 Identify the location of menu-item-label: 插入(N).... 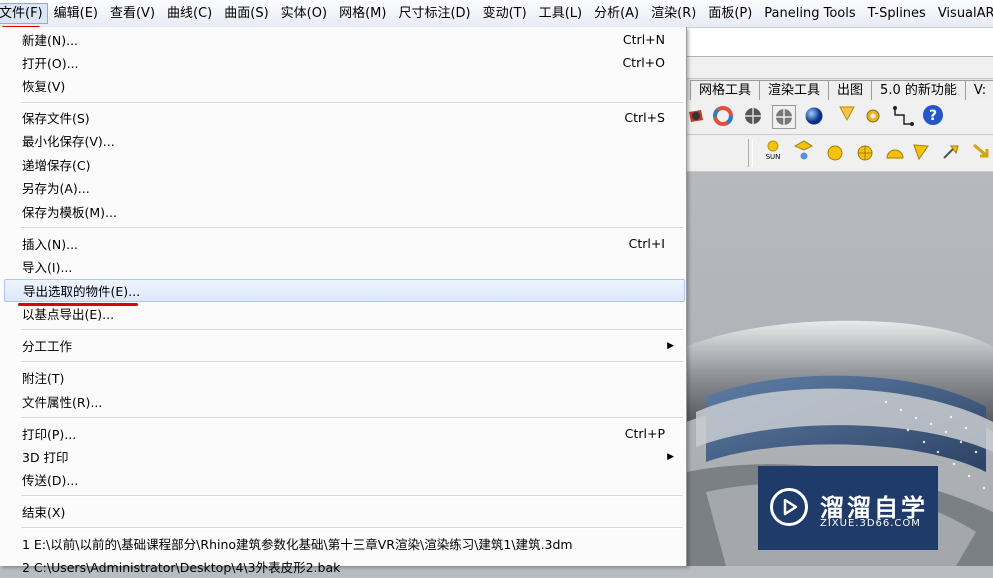
(50, 244).